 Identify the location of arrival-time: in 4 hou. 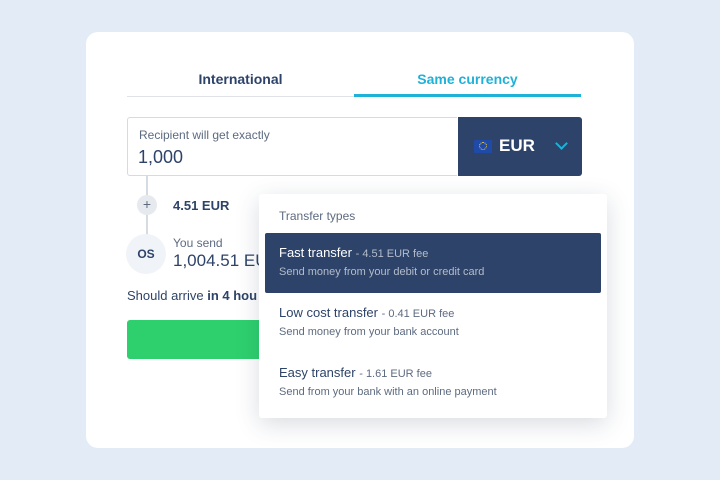
(232, 295).